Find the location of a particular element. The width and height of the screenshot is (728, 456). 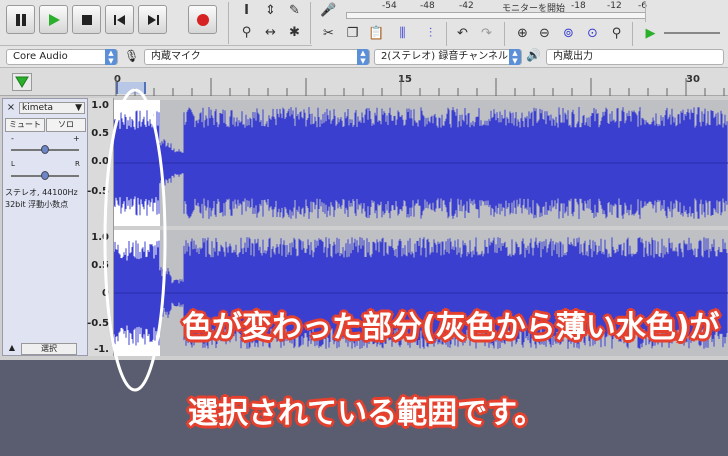

selection-tool: I is located at coordinates (246, 10).